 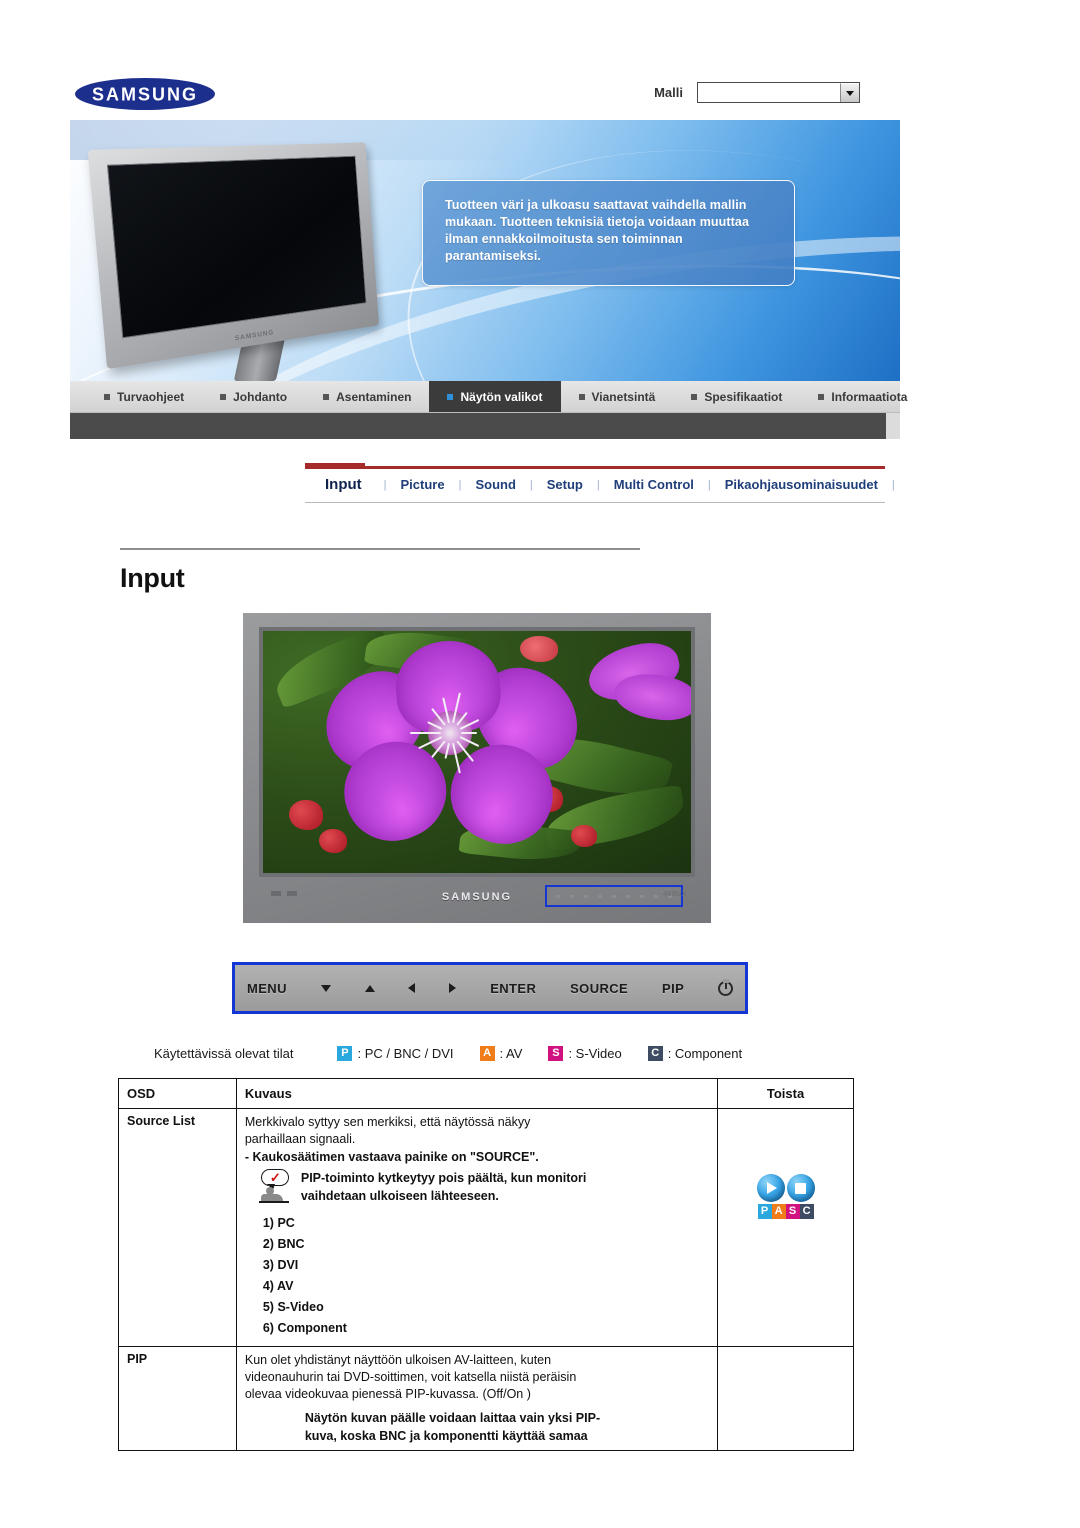 I want to click on main-nav-item-turvaohjeet: Turvaohjeet, so click(x=144, y=396).